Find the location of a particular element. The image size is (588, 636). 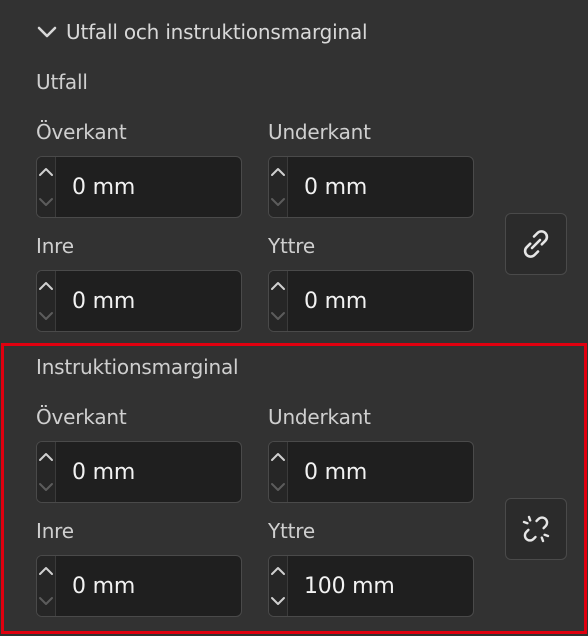

slug-top-decrement-button is located at coordinates (46, 487).